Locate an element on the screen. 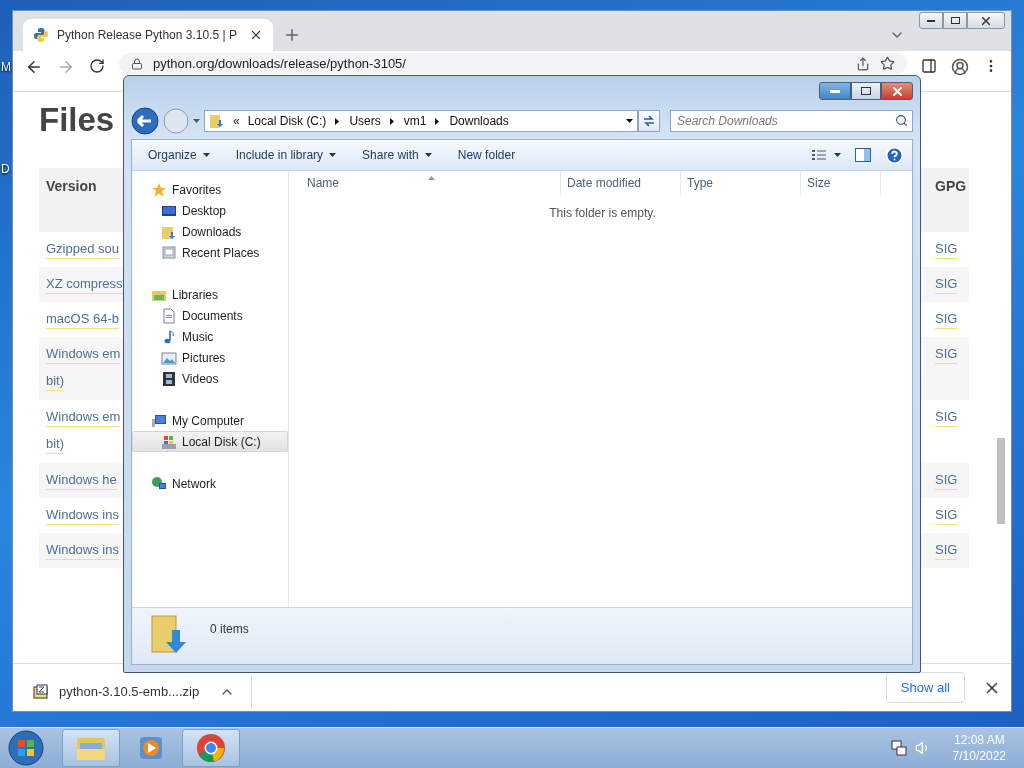 The height and width of the screenshot is (768, 1024). download-link: macOS 64-b is located at coordinates (82, 319).